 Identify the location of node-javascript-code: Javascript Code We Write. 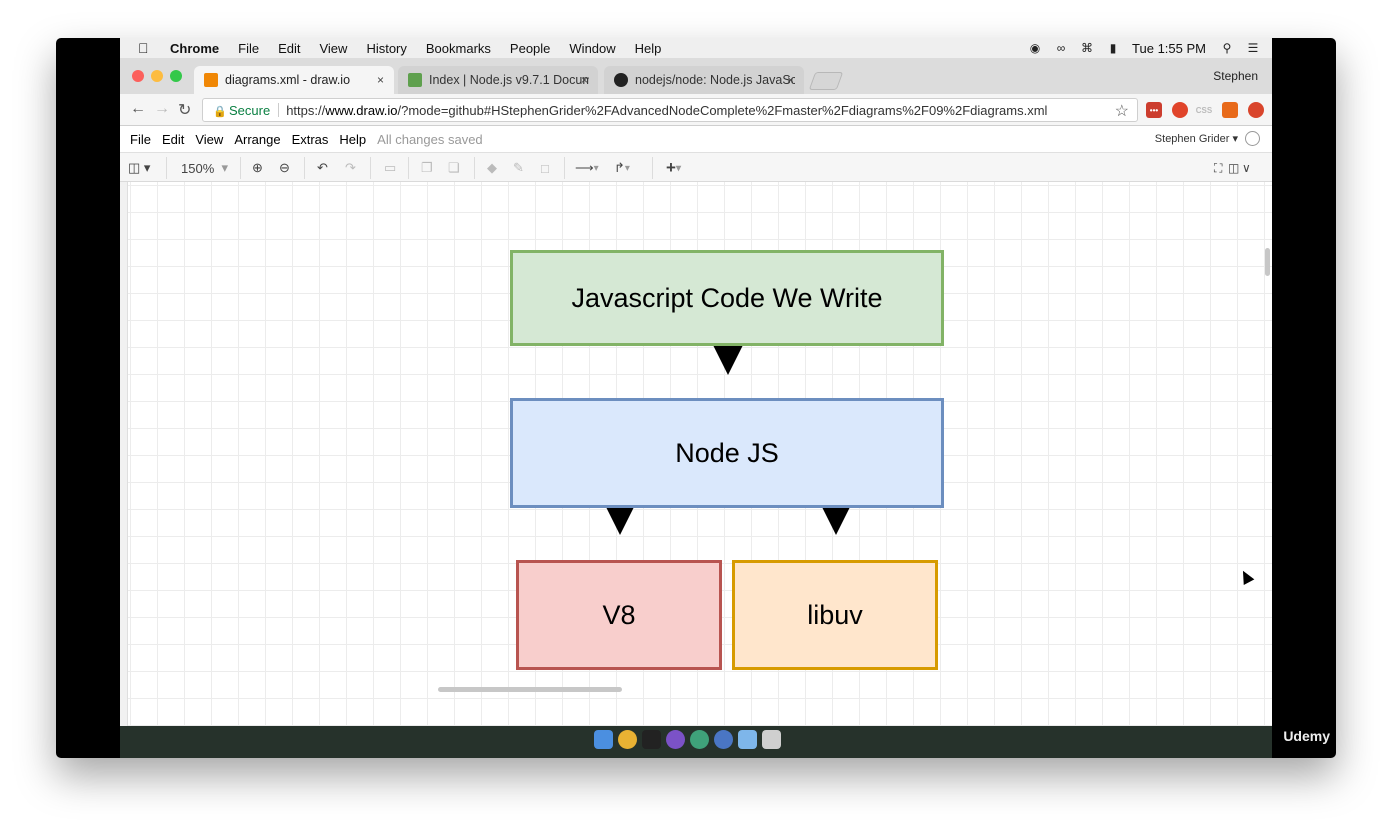
(727, 298).